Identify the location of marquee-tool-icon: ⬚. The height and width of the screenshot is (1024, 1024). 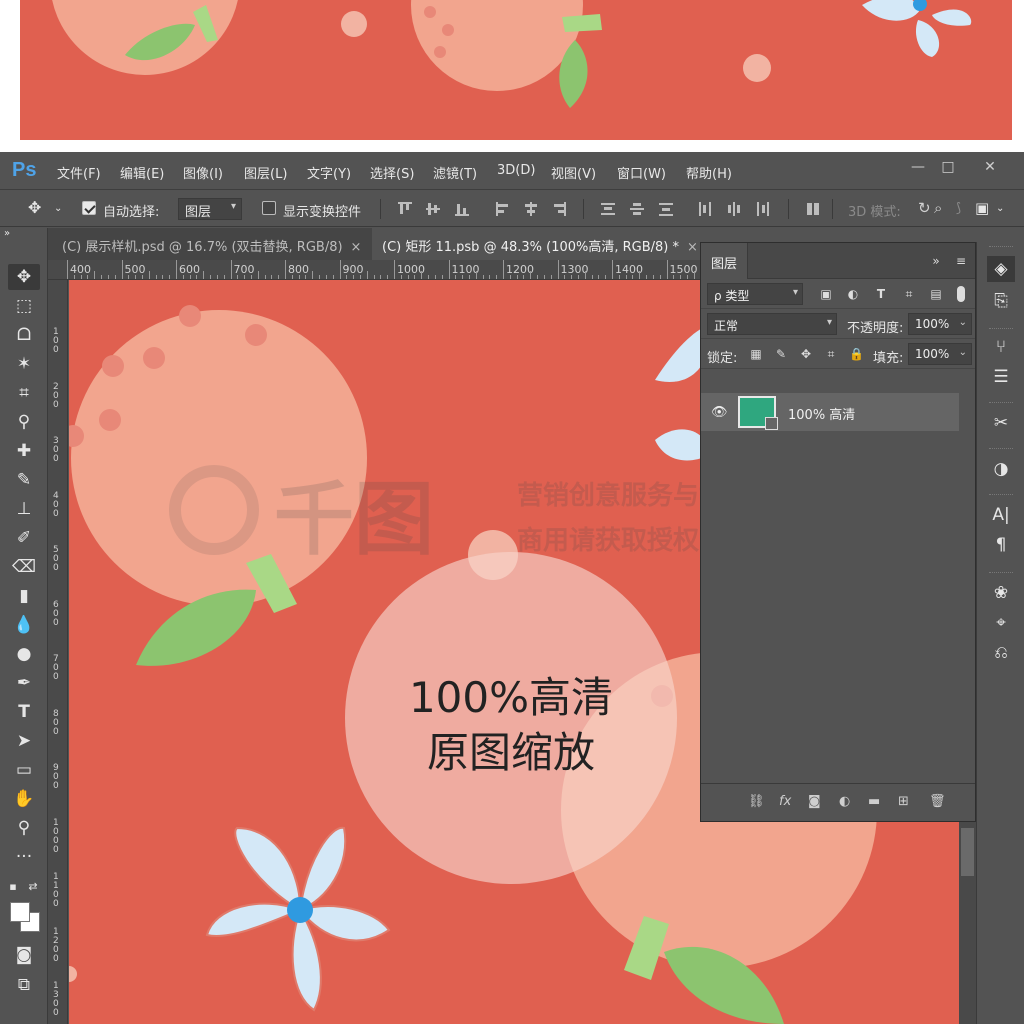
(24, 306).